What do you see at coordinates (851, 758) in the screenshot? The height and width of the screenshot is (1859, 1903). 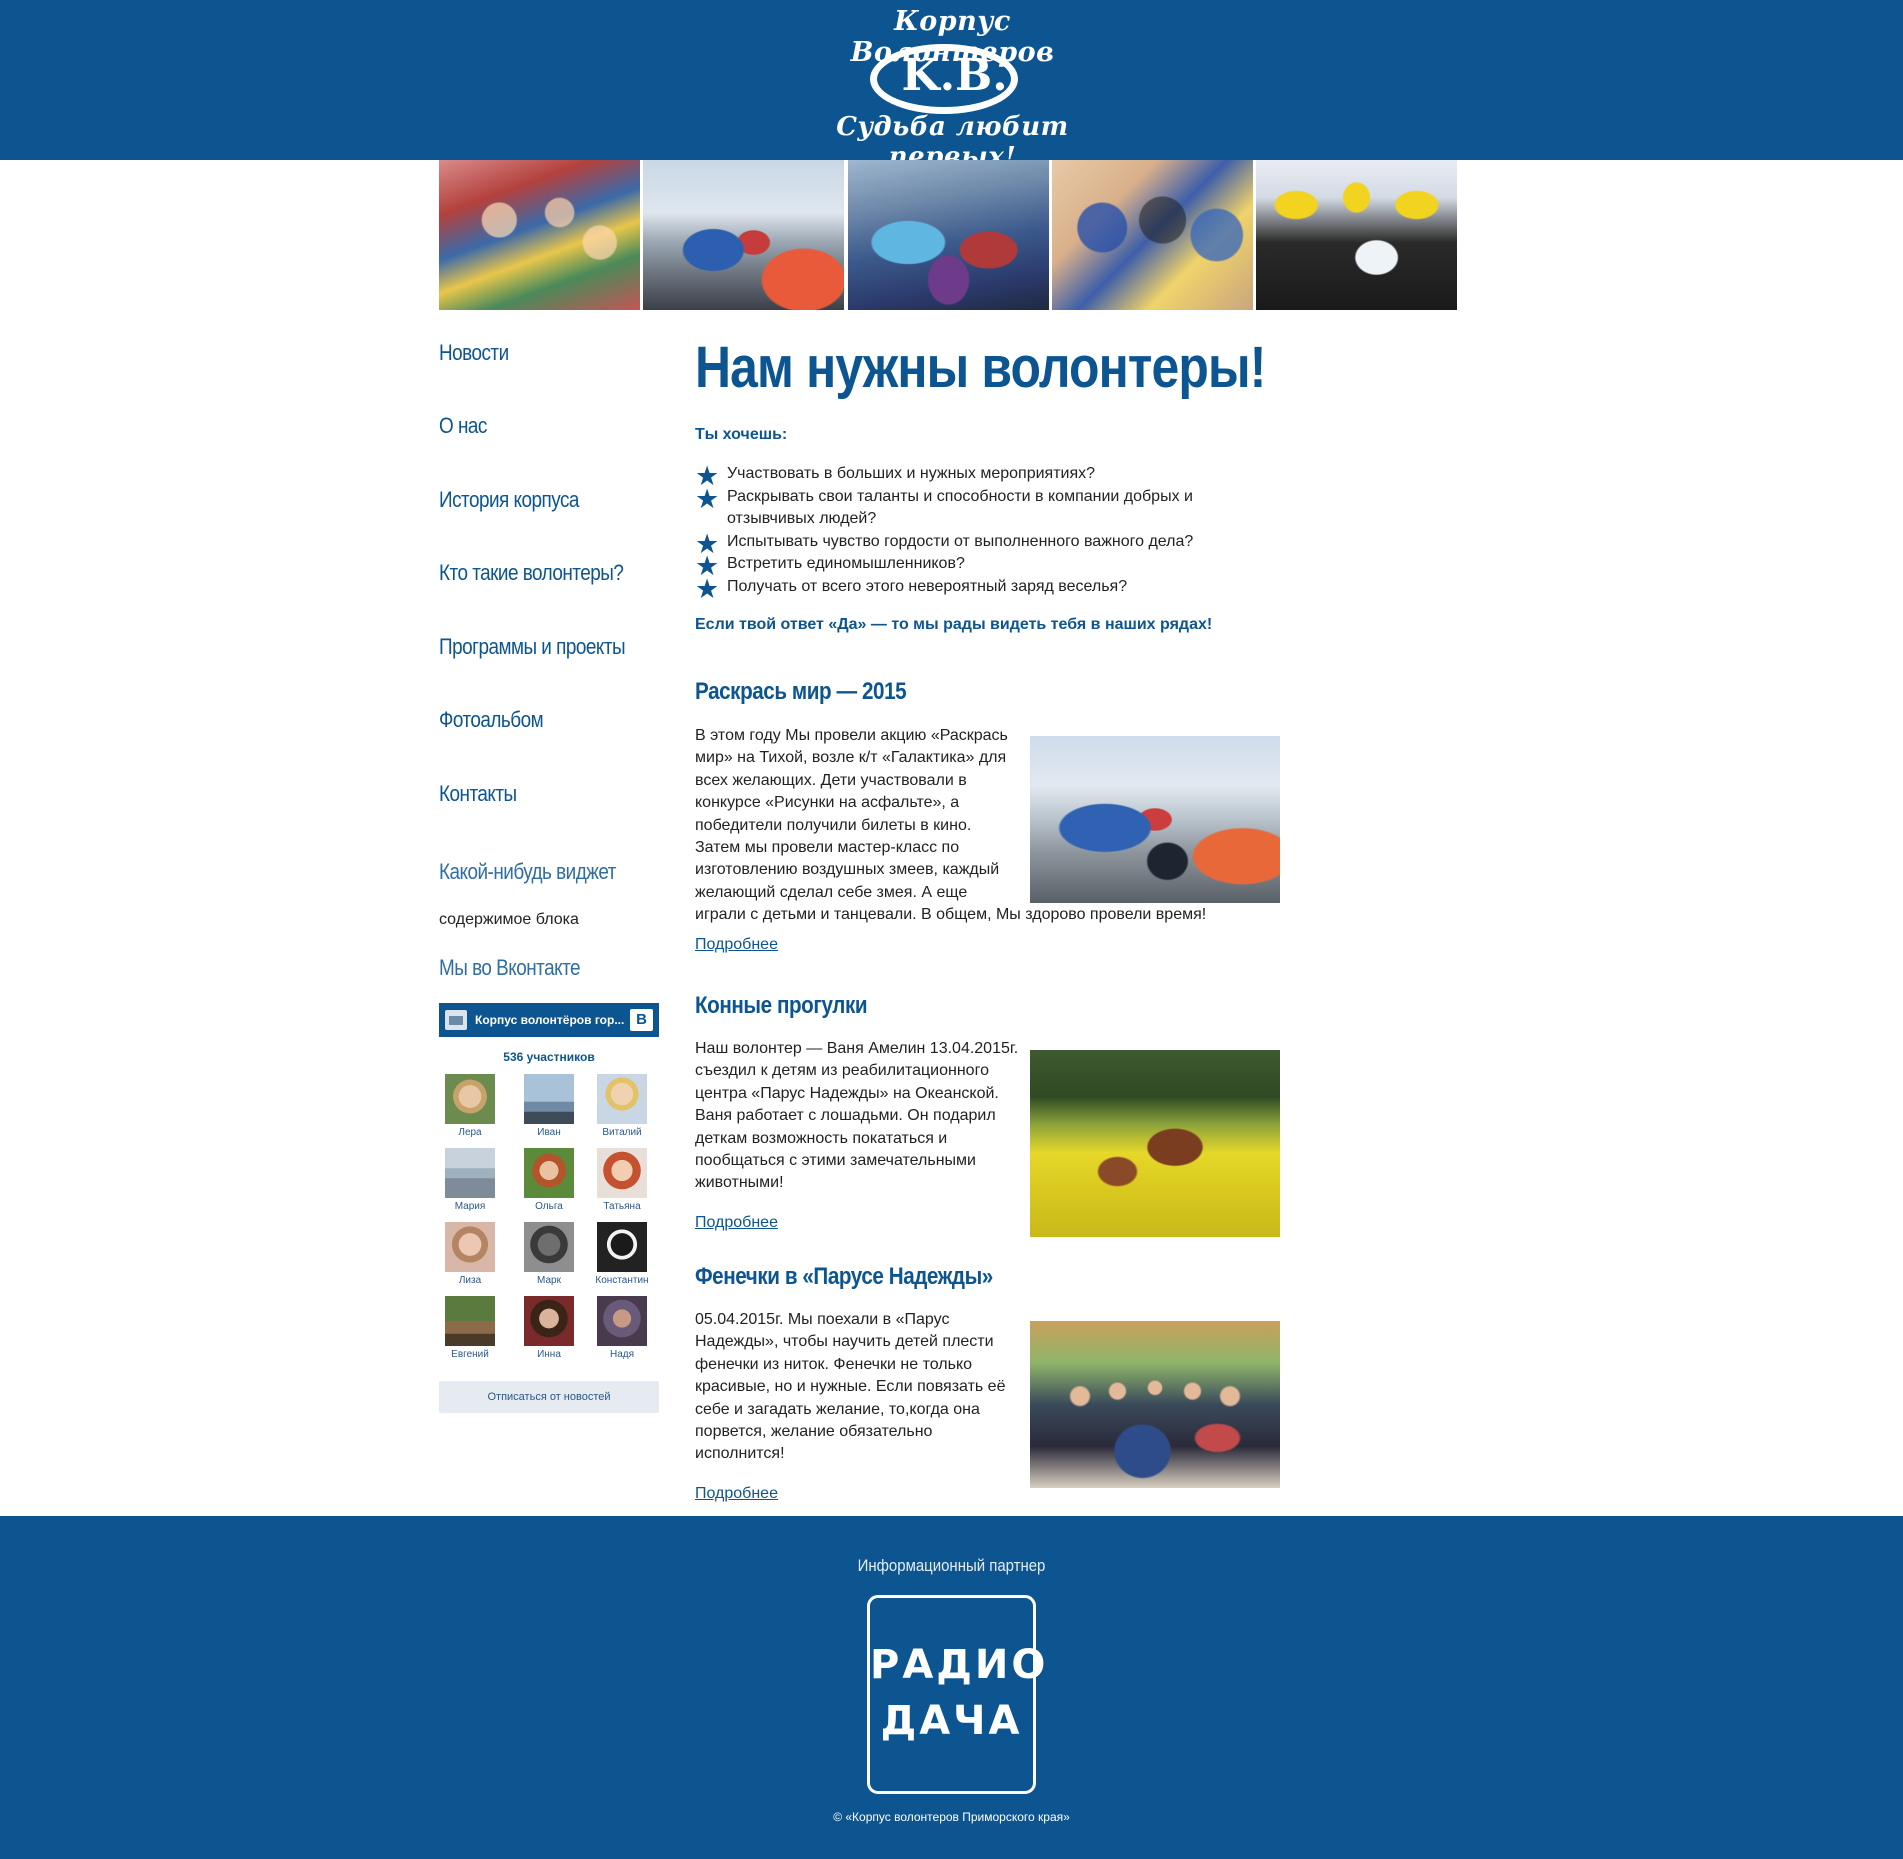 I see `post-text-line: мир» на Тихой, возле к/т «Галактика» для` at bounding box center [851, 758].